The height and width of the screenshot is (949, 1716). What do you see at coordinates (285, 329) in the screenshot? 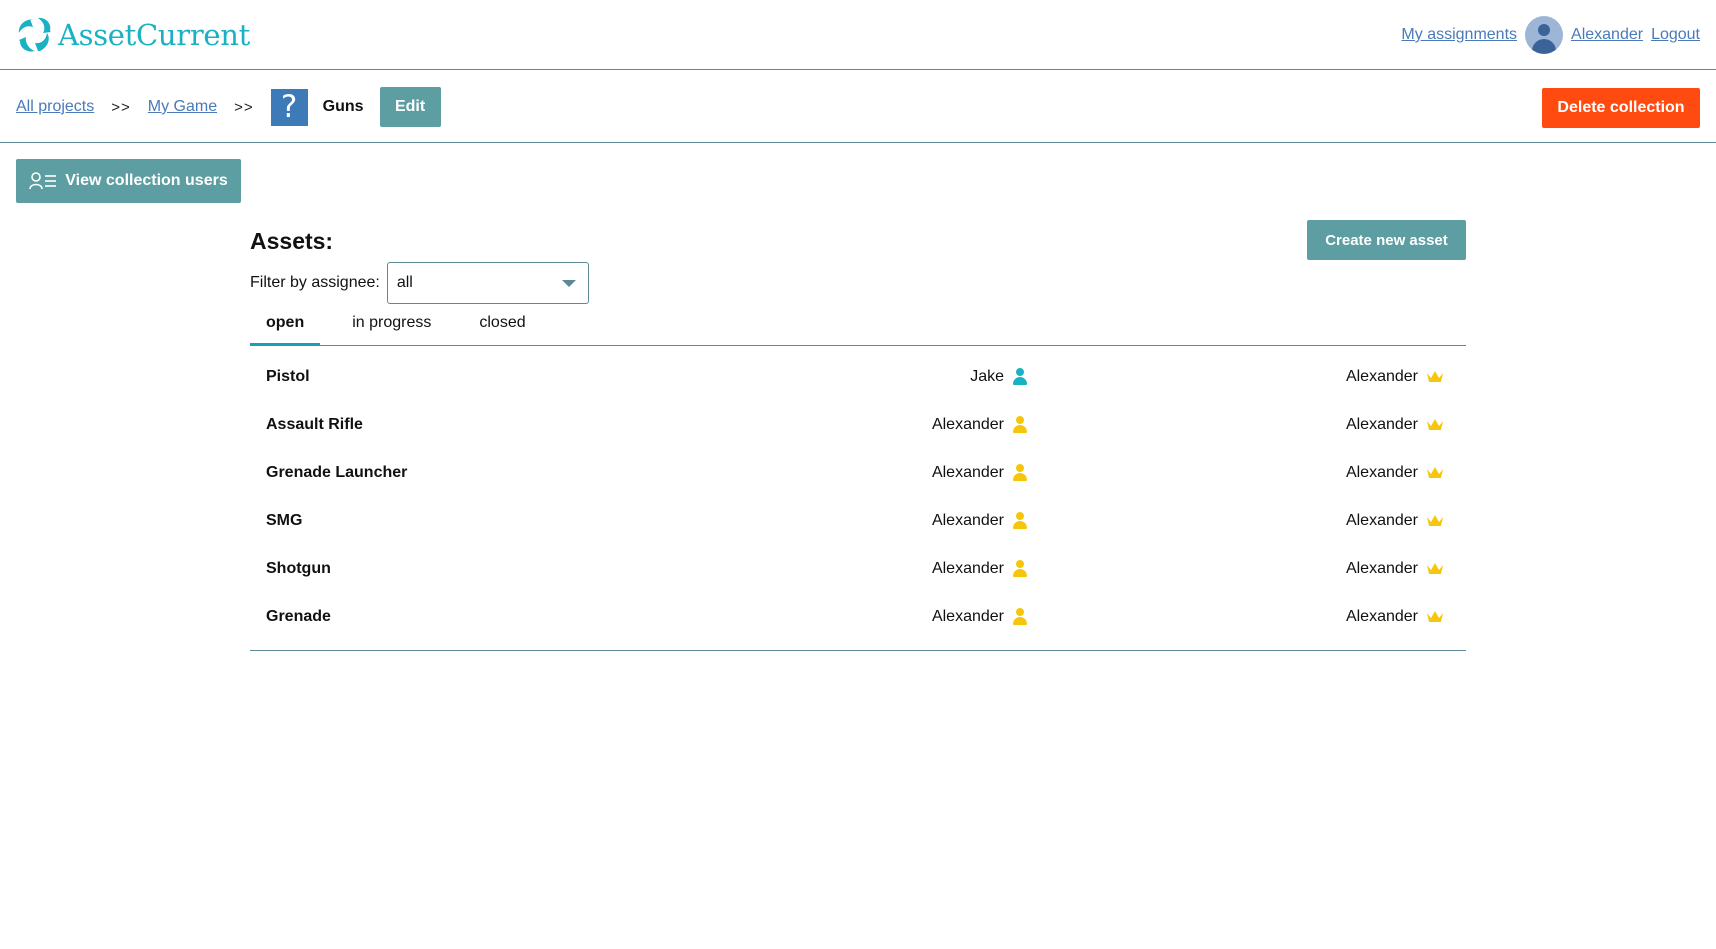
I see `tab-open: open` at bounding box center [285, 329].